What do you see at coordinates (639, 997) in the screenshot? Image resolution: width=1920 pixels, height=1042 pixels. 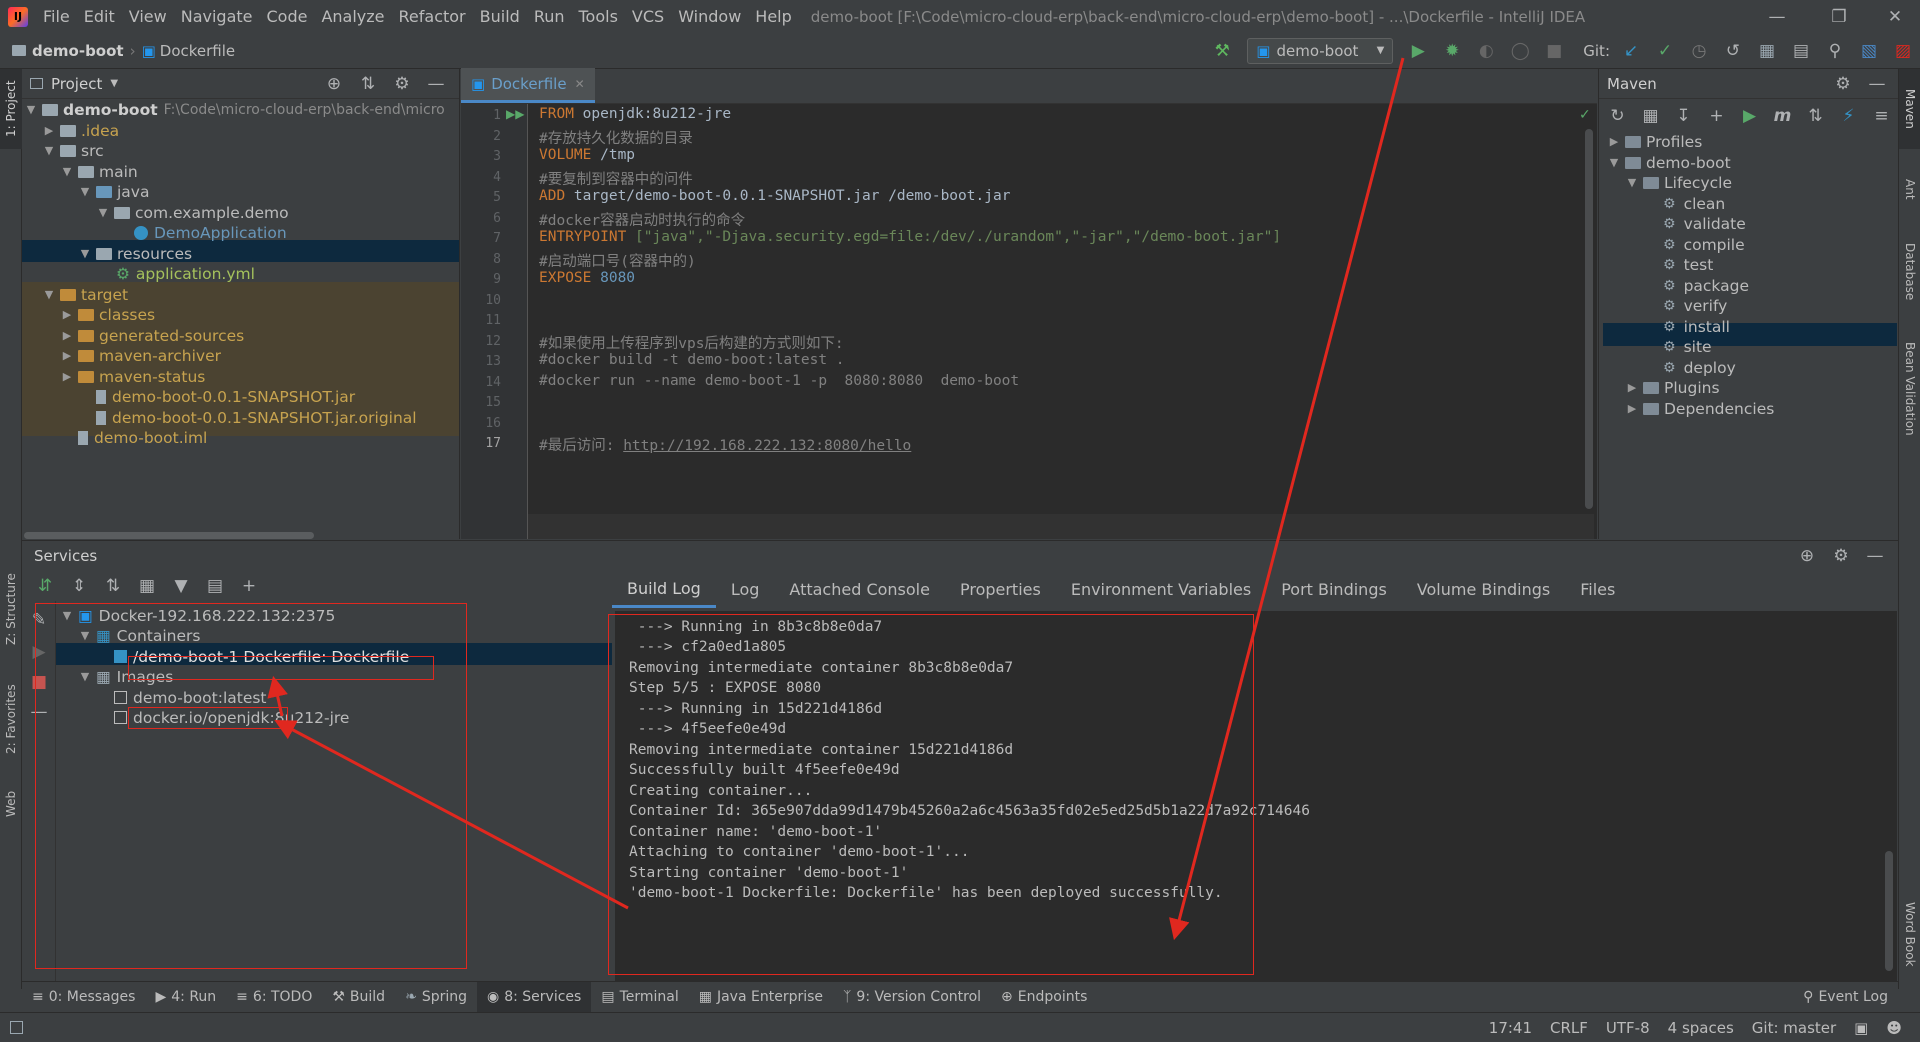 I see `tab-terminal: ▤ Terminal` at bounding box center [639, 997].